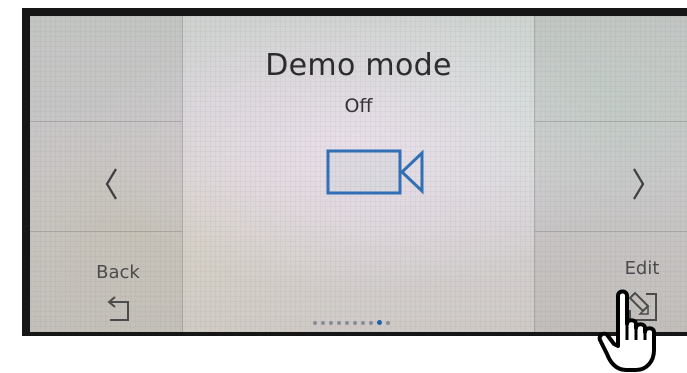 This screenshot has width=687, height=373. What do you see at coordinates (375, 172) in the screenshot?
I see `video-camera-icon` at bounding box center [375, 172].